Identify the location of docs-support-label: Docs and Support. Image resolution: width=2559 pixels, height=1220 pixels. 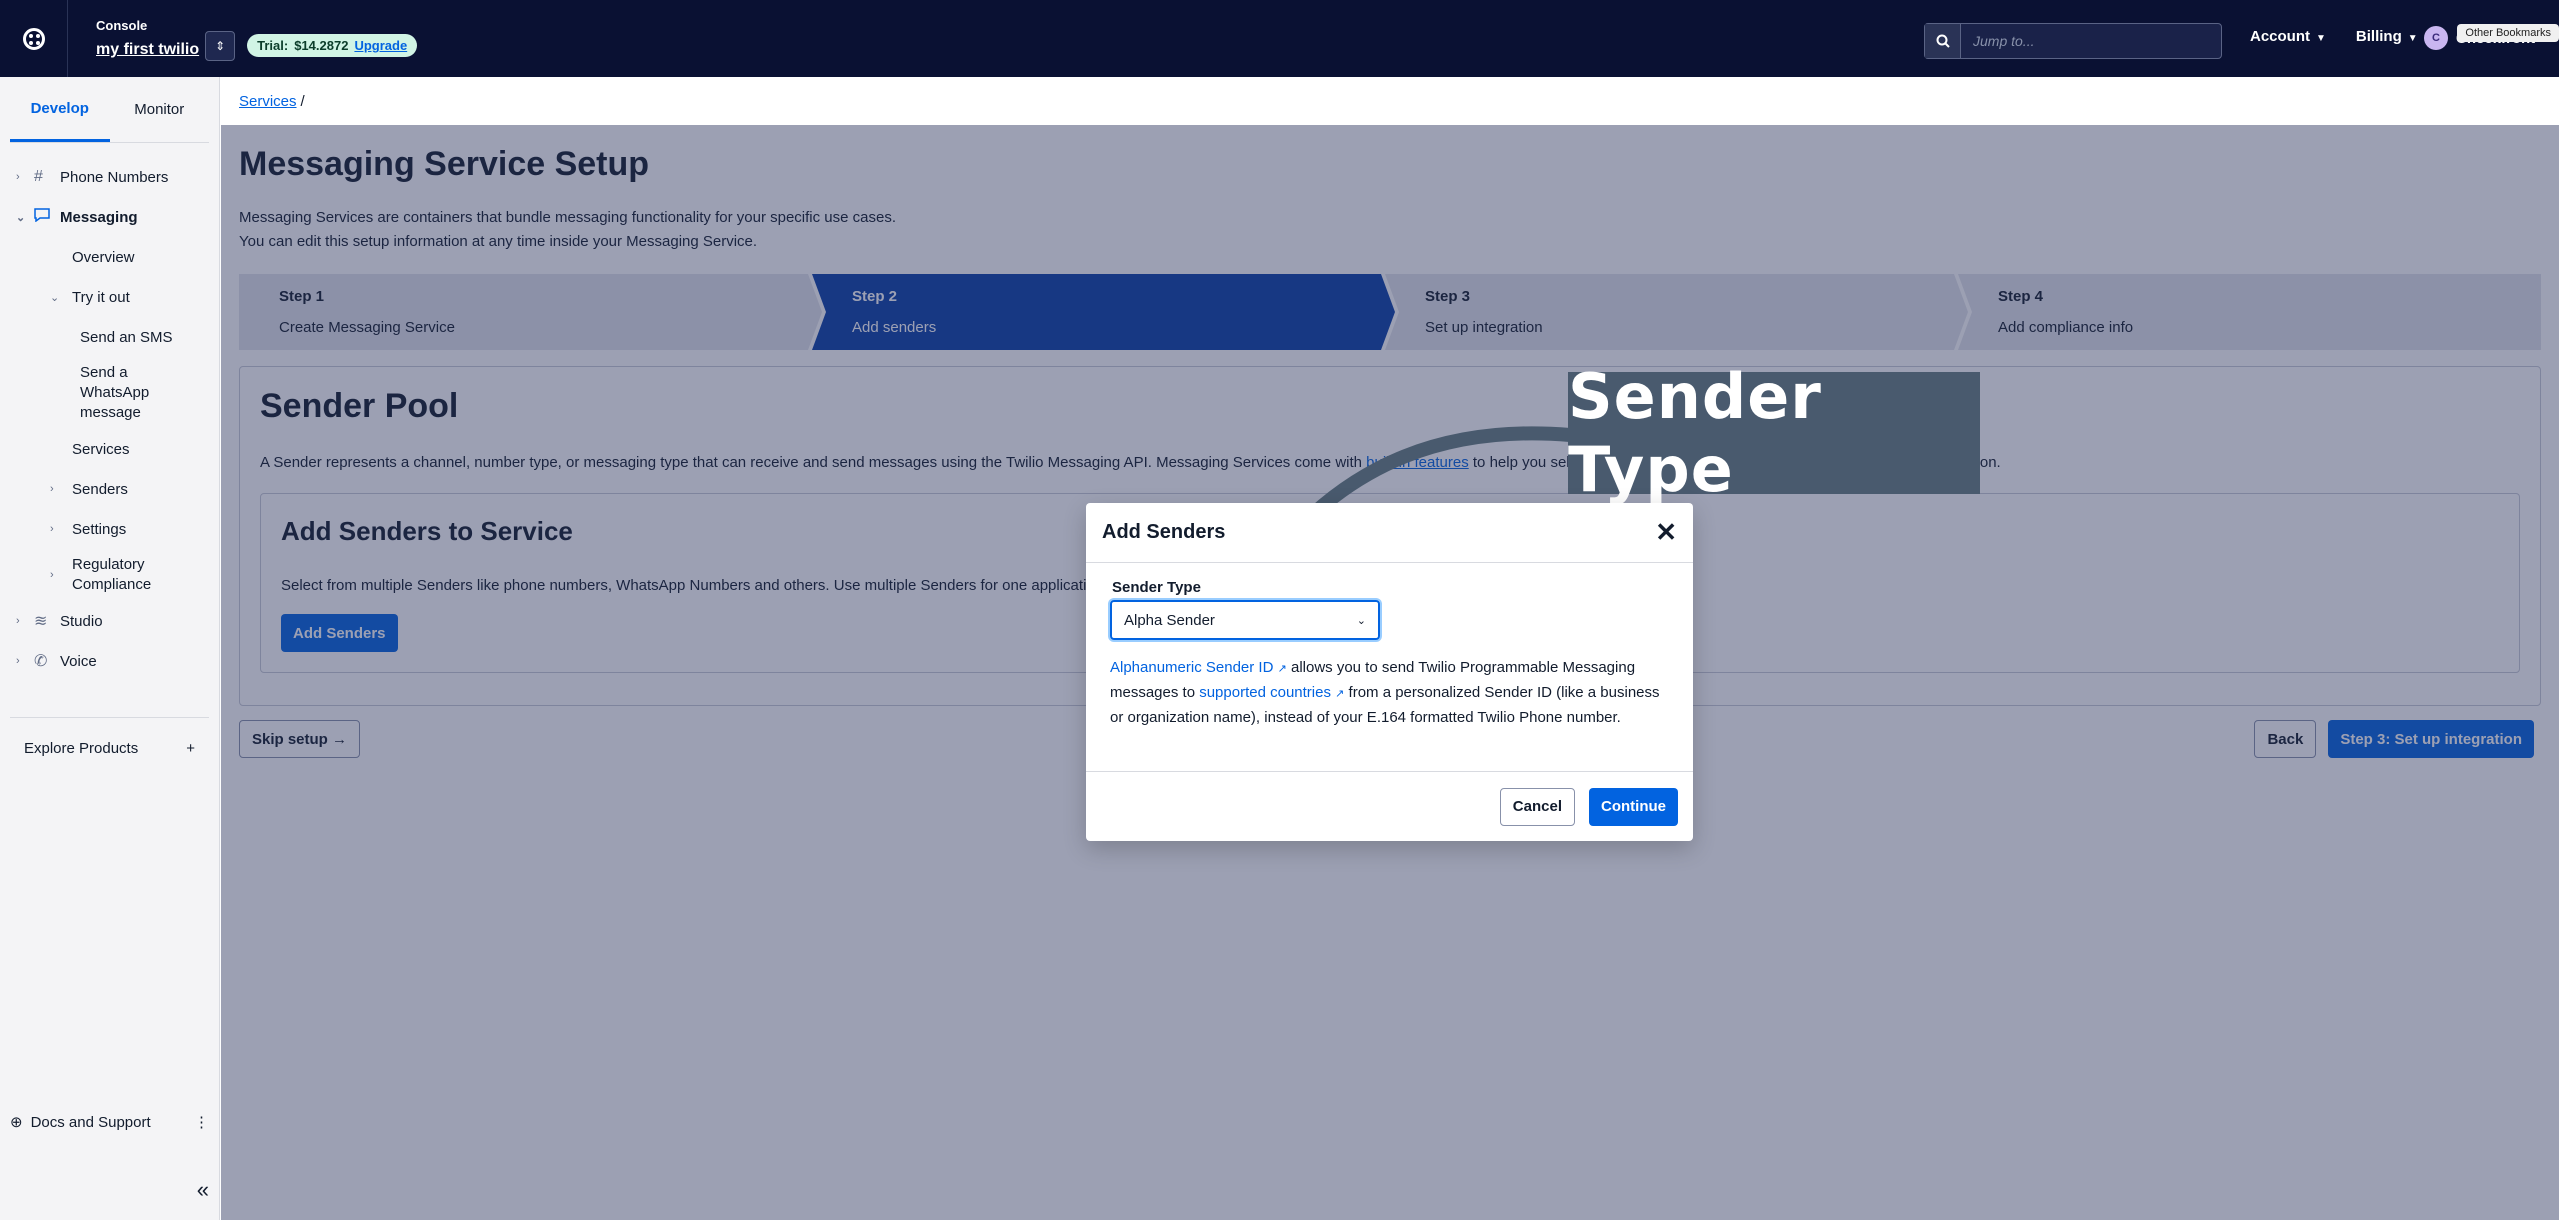
(90, 1122).